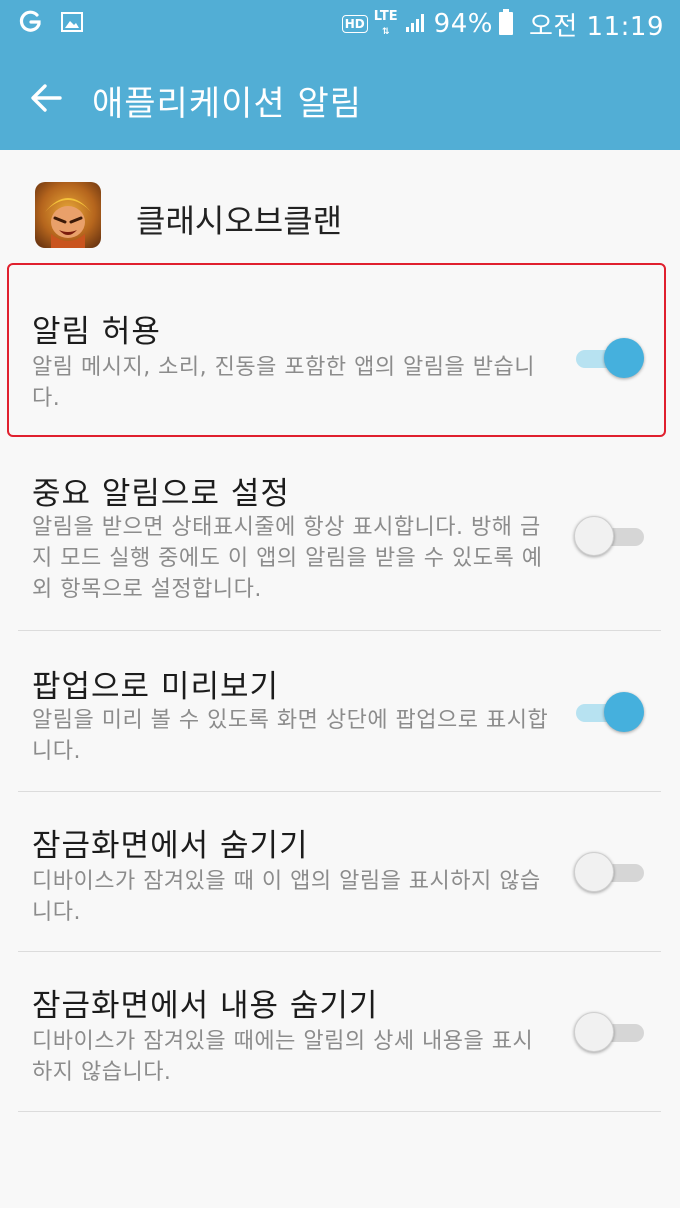  I want to click on setting-desc: 알림을 미리 볼 수 있도록 화면 상단에 팝업으로 표시합니다., so click(290, 736).